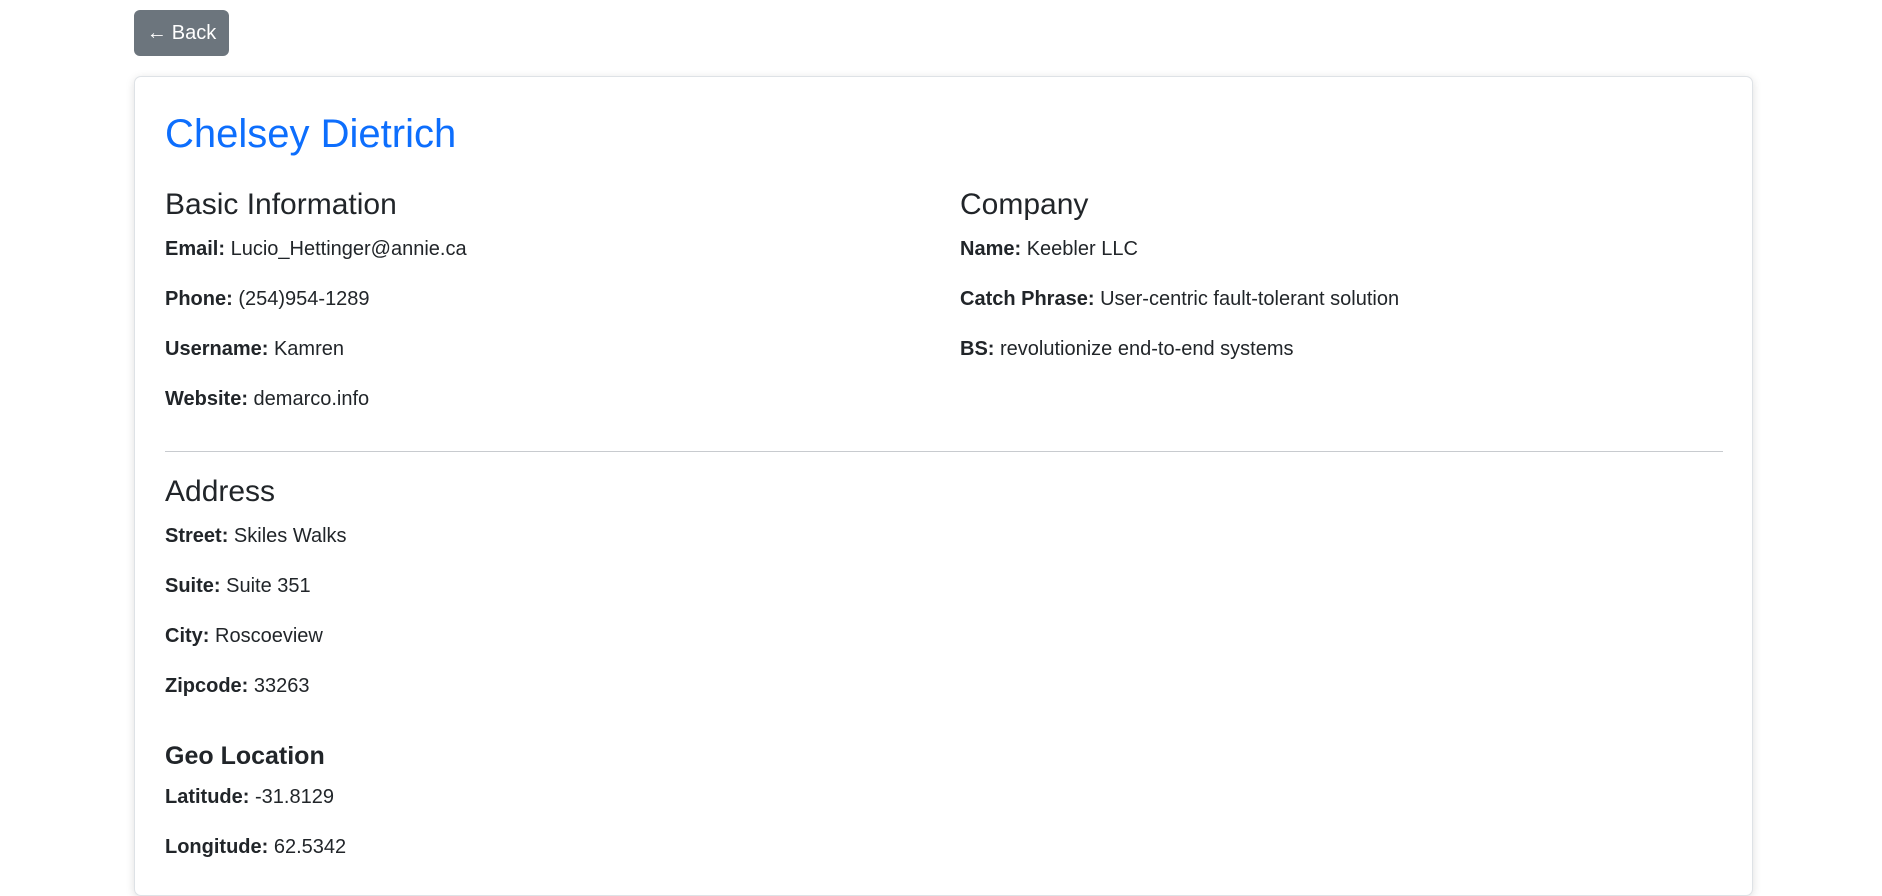 The width and height of the screenshot is (1882, 896). What do you see at coordinates (195, 249) in the screenshot?
I see `email-label: Email:` at bounding box center [195, 249].